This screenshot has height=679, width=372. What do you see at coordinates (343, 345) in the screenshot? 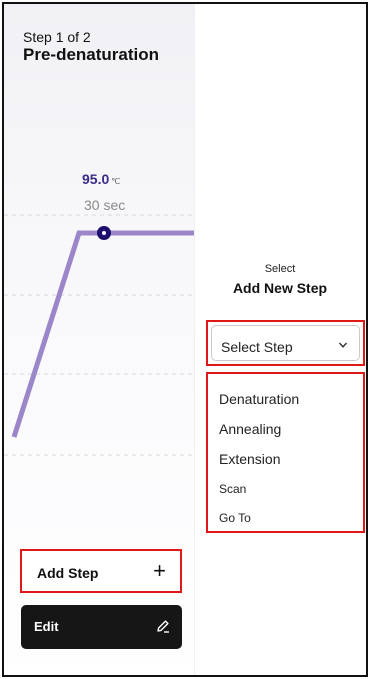
I see `chevron-down-icon` at bounding box center [343, 345].